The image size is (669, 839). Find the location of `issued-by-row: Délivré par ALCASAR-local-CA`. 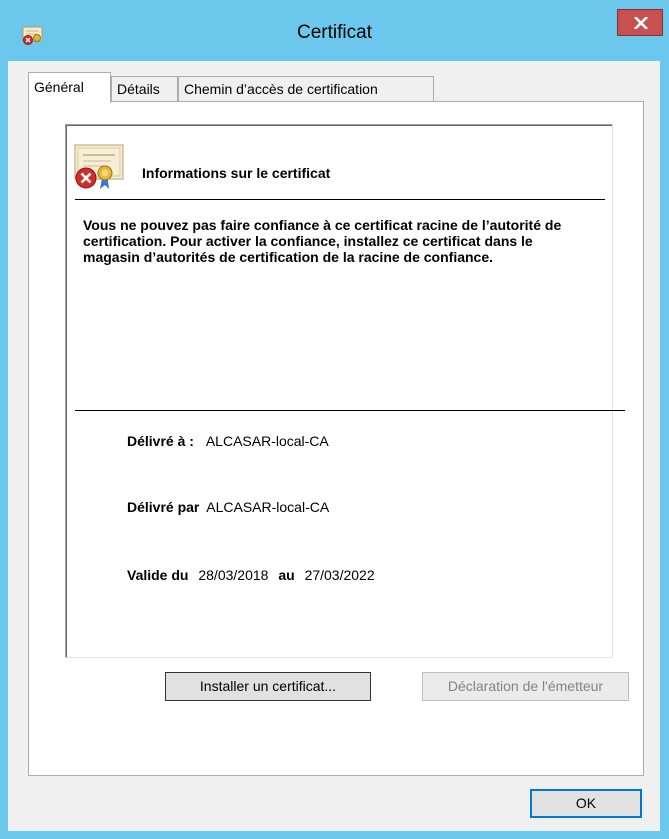

issued-by-row: Délivré par ALCASAR-local-CA is located at coordinates (228, 507).